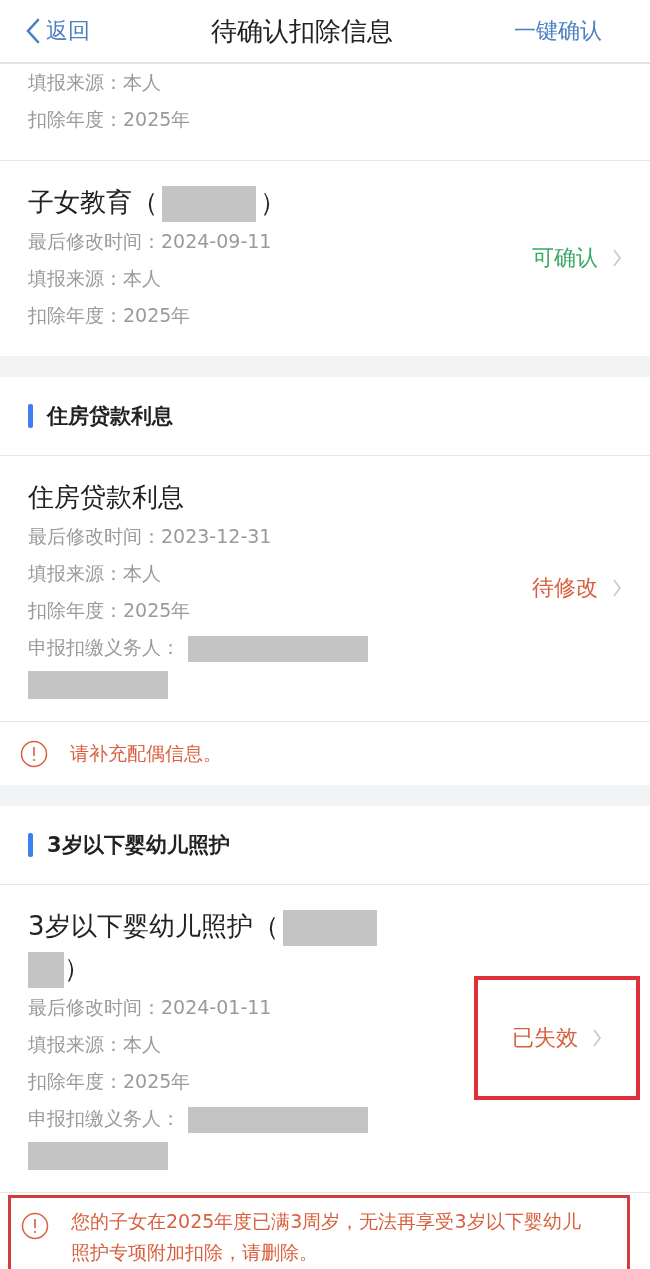  What do you see at coordinates (326, 1237) in the screenshot?
I see `warning-message: 您的子女在2025年度已满3周岁，无法再享受3岁以下婴幼儿照护专项附加扣除，请删除。` at bounding box center [326, 1237].